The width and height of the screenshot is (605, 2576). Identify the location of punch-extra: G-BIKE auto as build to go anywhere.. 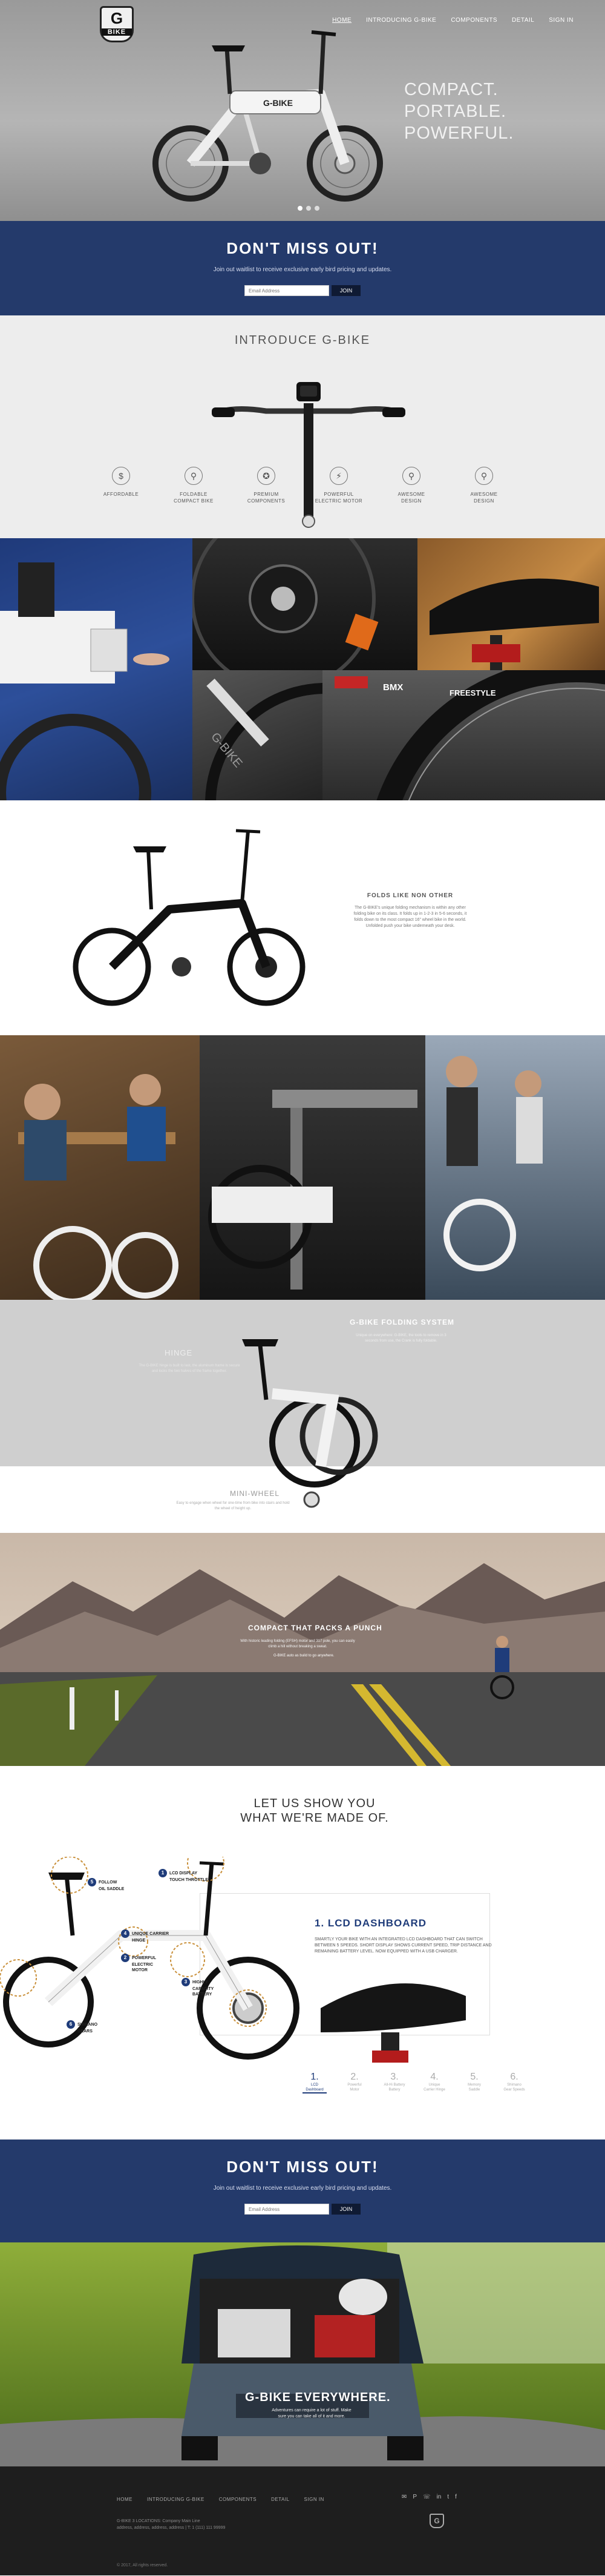
(304, 1656).